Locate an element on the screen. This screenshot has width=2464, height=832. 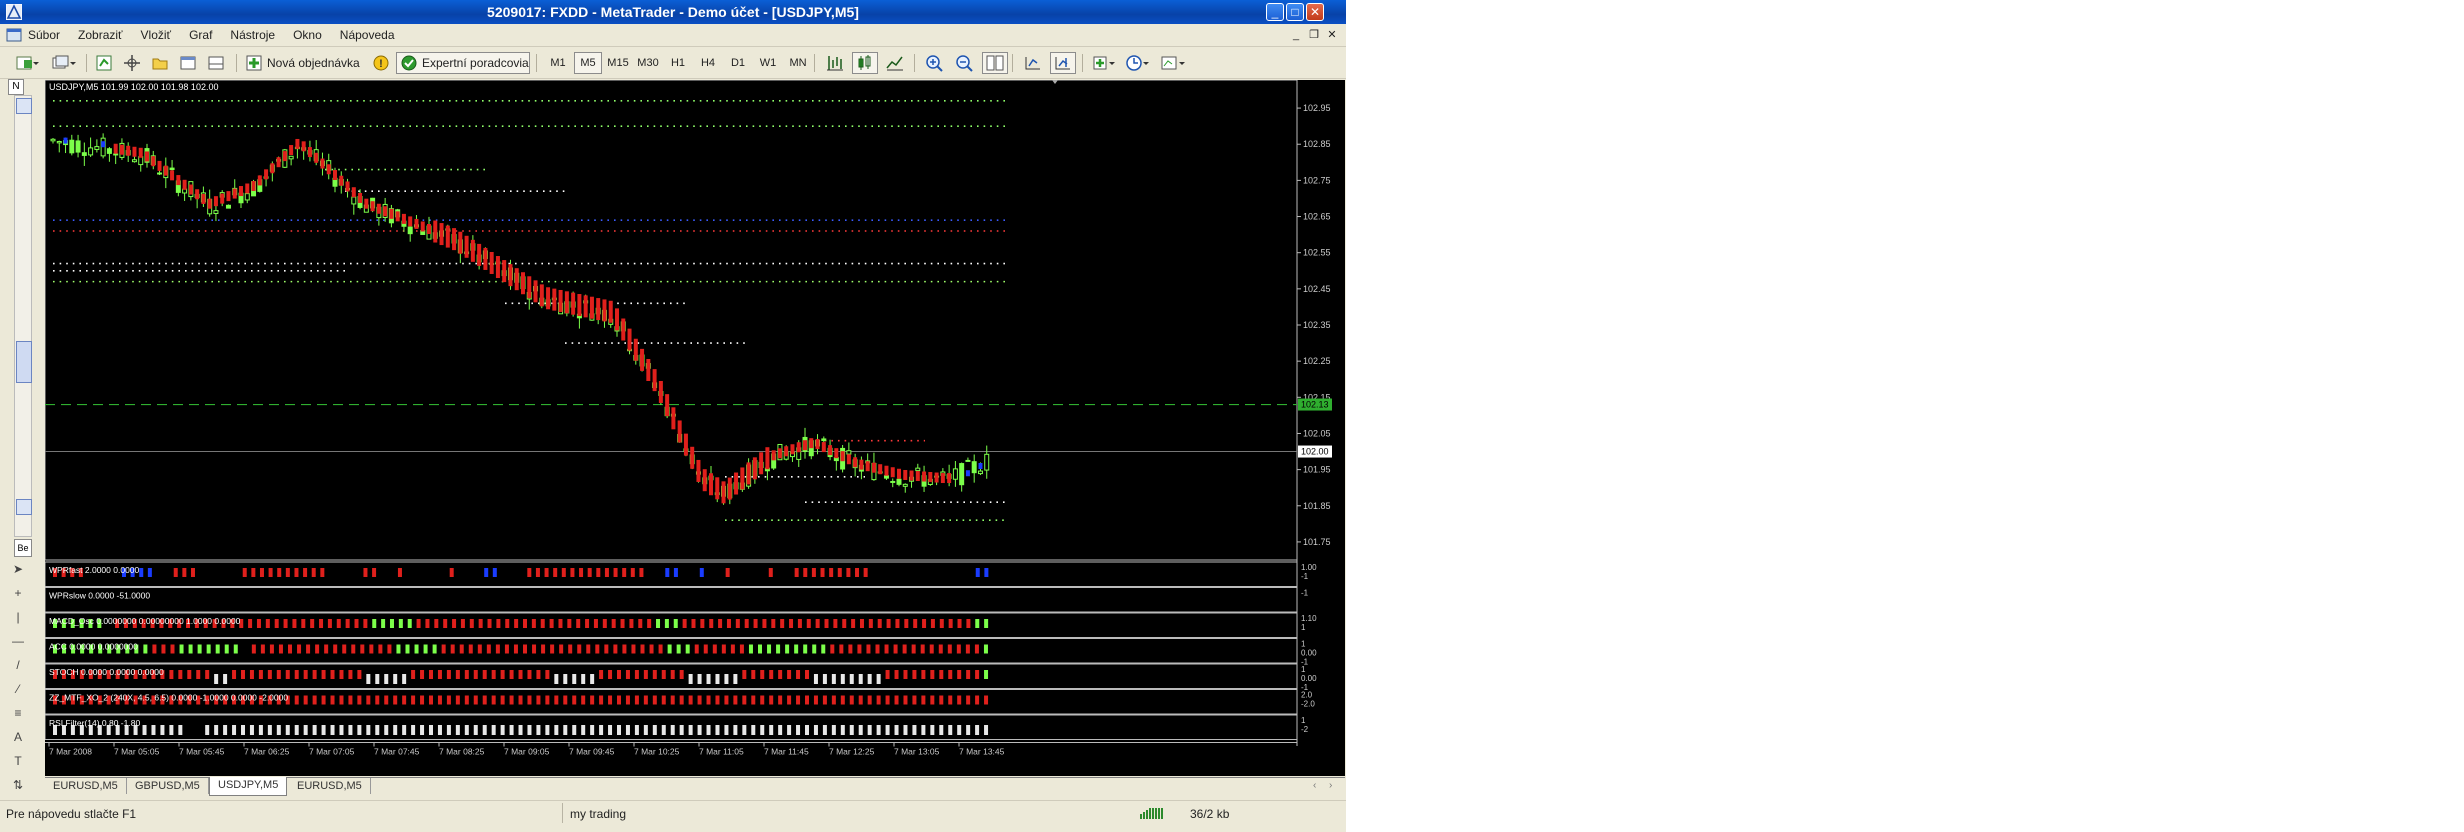
auto-scroll-button is located at coordinates (1063, 63).